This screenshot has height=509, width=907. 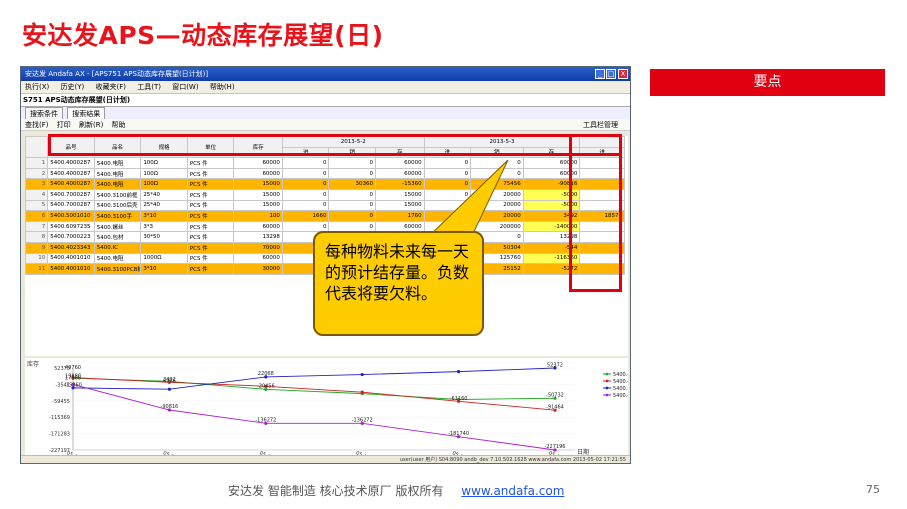 What do you see at coordinates (119, 125) in the screenshot?
I see `help-button: 帮助` at bounding box center [119, 125].